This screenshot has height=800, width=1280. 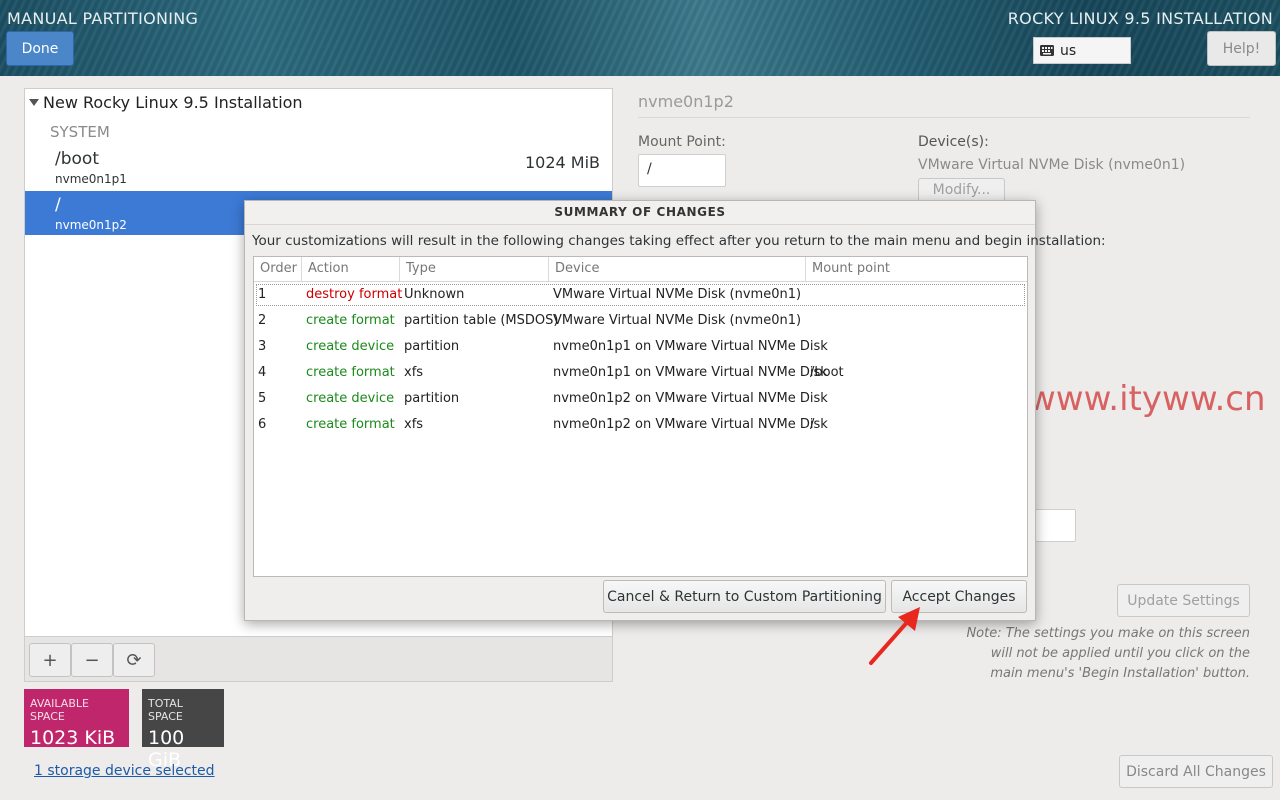 What do you see at coordinates (1196, 771) in the screenshot?
I see `discard-all-changes-button: Discard All Changes` at bounding box center [1196, 771].